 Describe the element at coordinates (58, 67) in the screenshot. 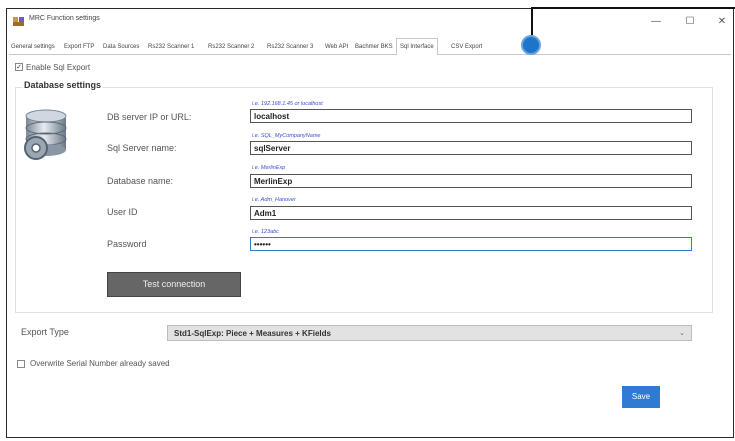

I see `enable-sql-label: Enable Sql Export` at that location.